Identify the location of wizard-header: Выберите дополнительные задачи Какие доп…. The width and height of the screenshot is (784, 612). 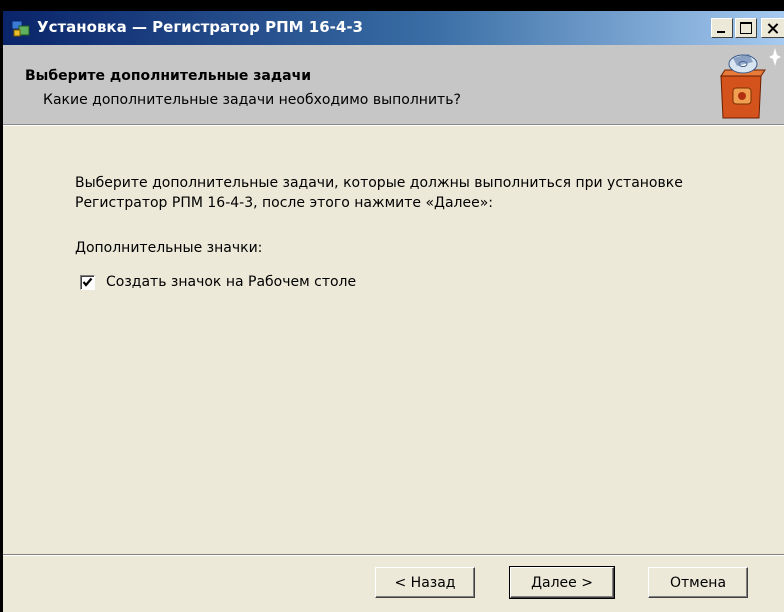
(393, 85).